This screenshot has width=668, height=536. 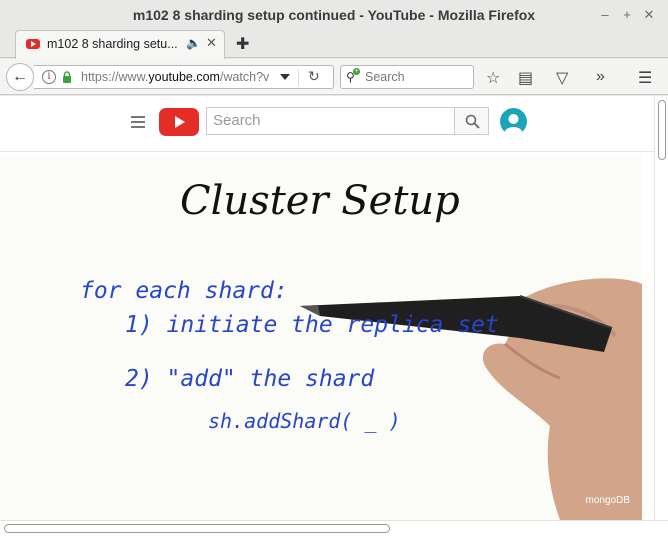 What do you see at coordinates (407, 77) in the screenshot?
I see `search-bar: ⚲ + Search` at bounding box center [407, 77].